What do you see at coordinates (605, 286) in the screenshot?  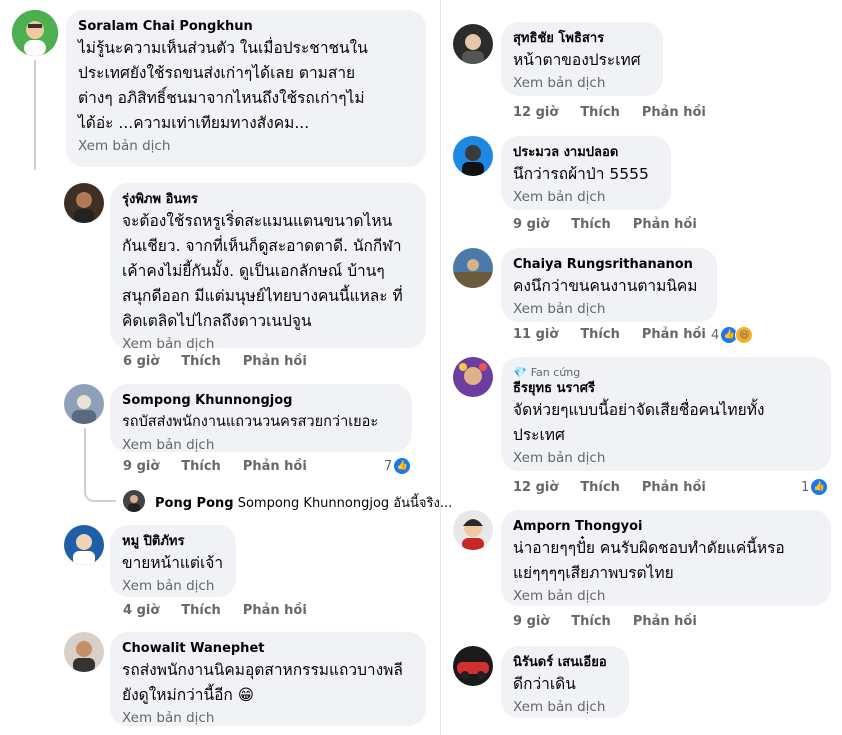 I see `comment-text: คงนึกว่าขนคนงานตามนิคม` at bounding box center [605, 286].